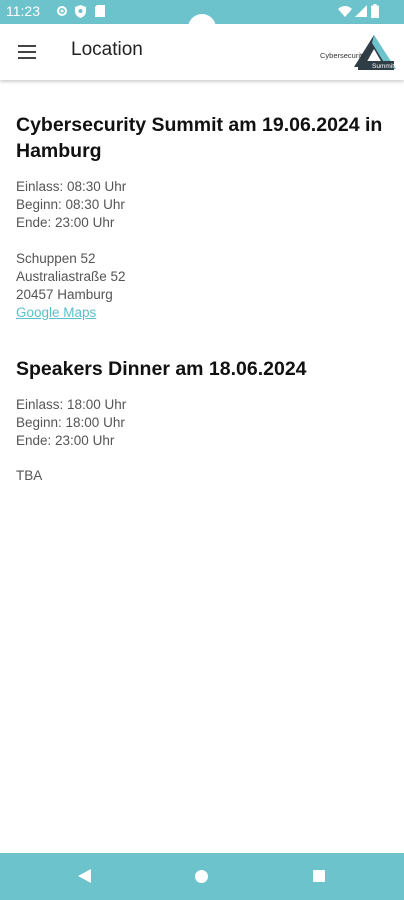 The image size is (404, 900). I want to click on street: Australiastraße 52, so click(71, 276).